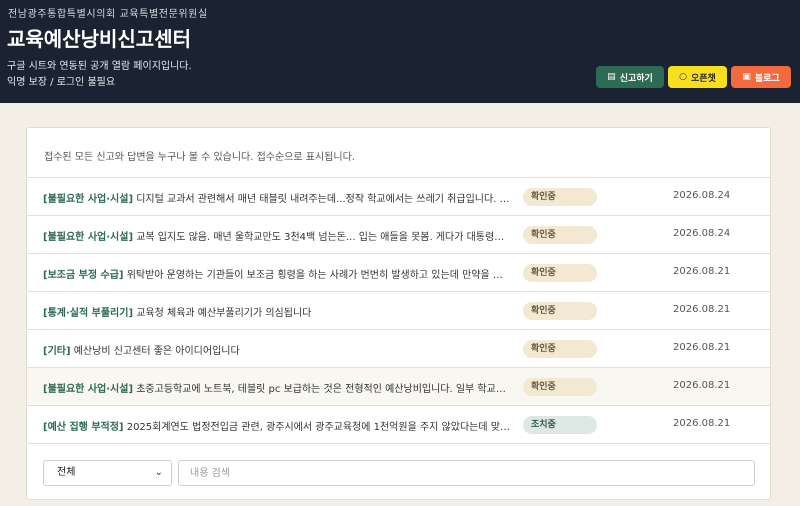 The width and height of the screenshot is (800, 506). What do you see at coordinates (636, 78) in the screenshot?
I see `report-button-label: 신고하기` at bounding box center [636, 78].